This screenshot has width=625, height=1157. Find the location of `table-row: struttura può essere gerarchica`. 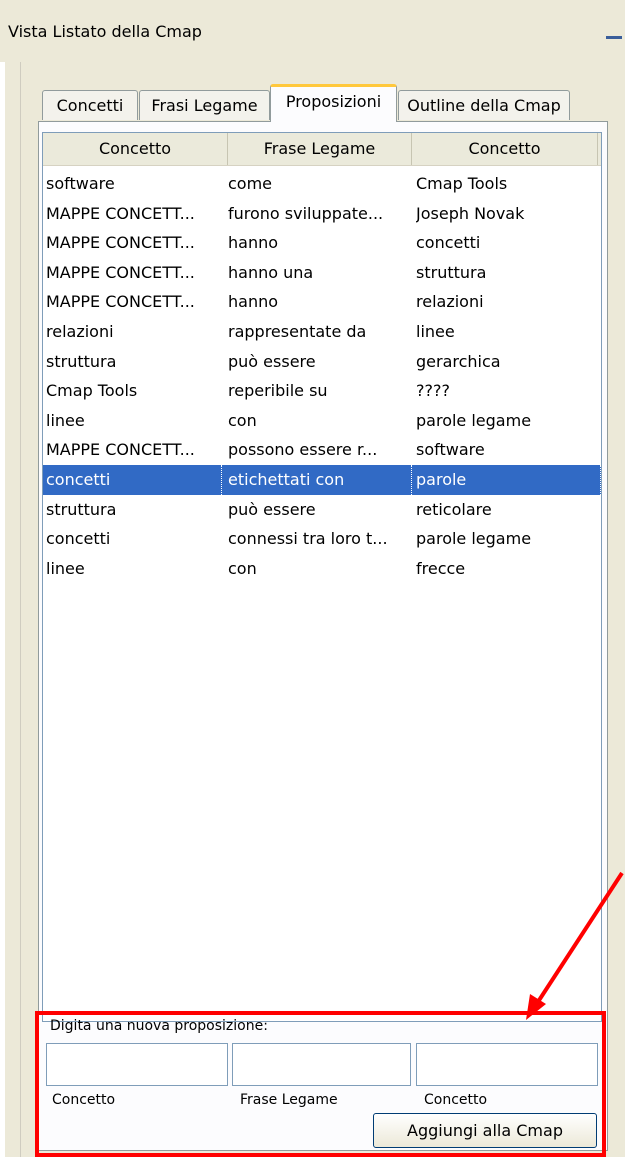

table-row: struttura può essere gerarchica is located at coordinates (322, 362).